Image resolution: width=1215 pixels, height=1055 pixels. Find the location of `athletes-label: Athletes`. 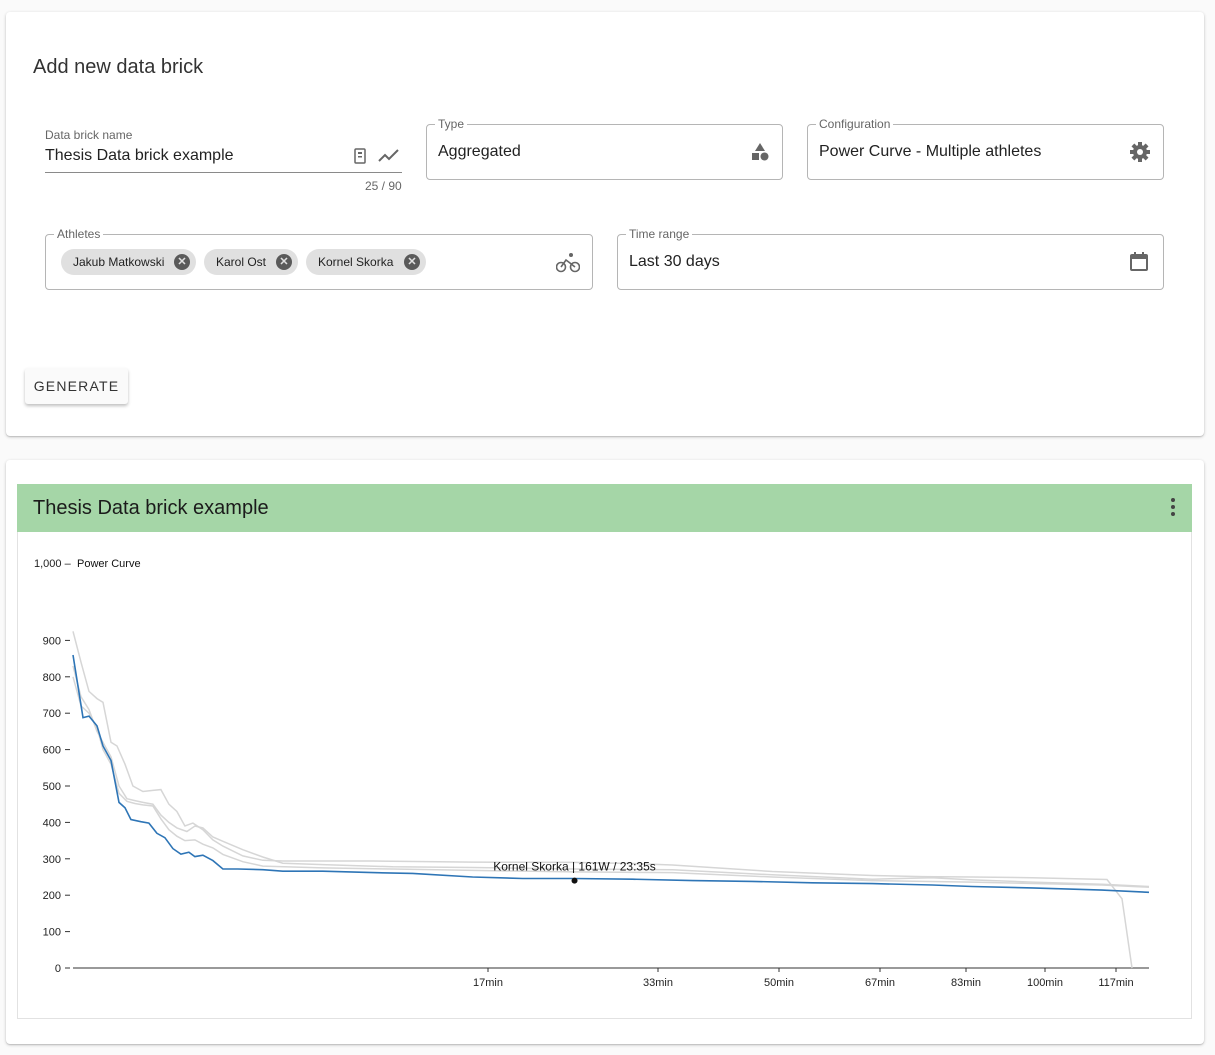

athletes-label: Athletes is located at coordinates (79, 234).